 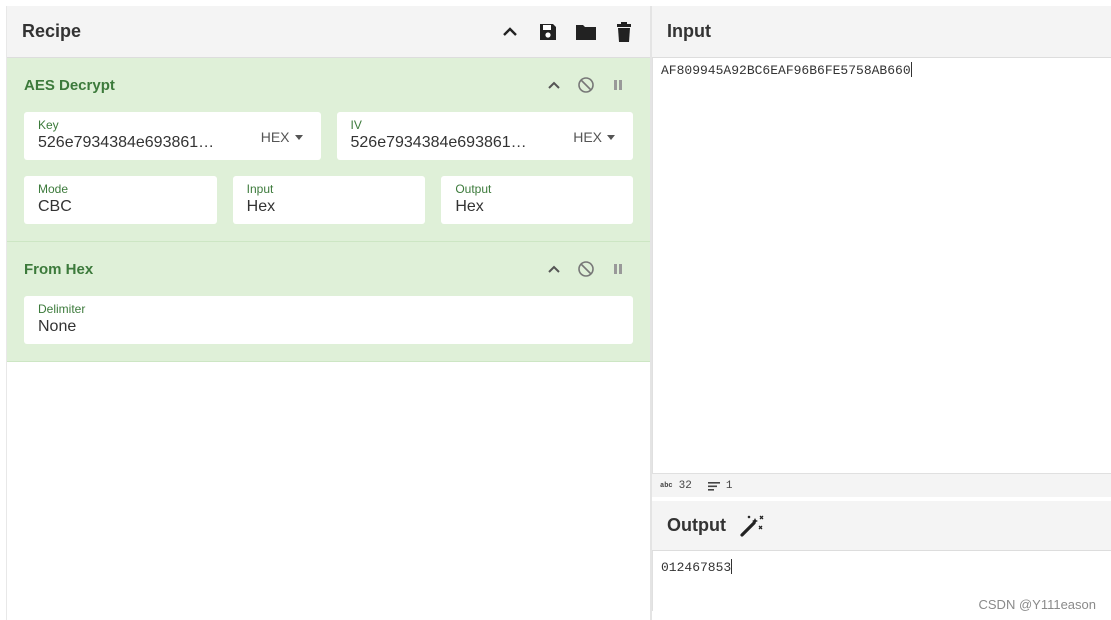 I want to click on output-text: 012467853, so click(x=696, y=567).